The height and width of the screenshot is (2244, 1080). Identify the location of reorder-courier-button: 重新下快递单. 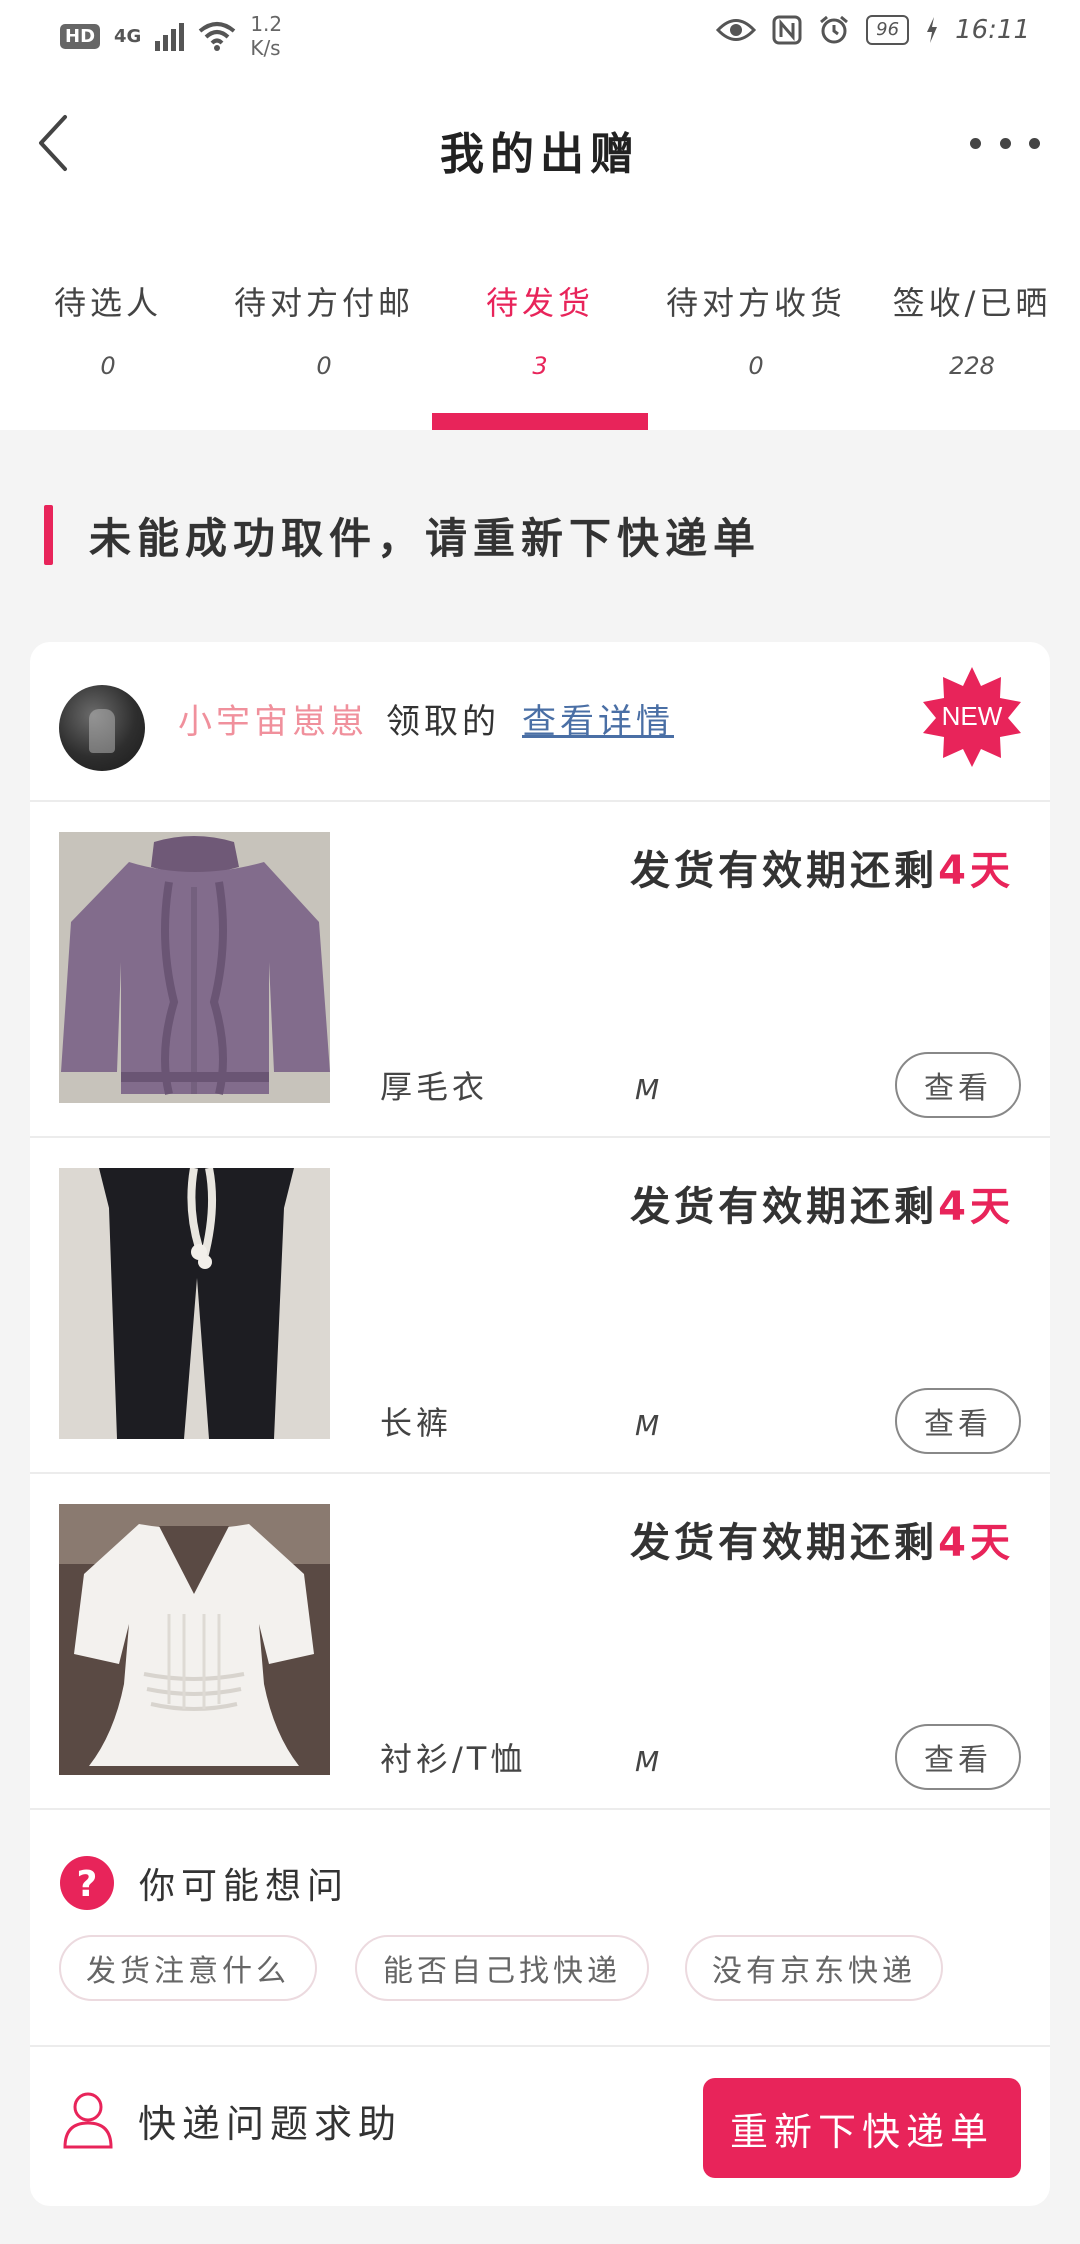
(862, 2128).